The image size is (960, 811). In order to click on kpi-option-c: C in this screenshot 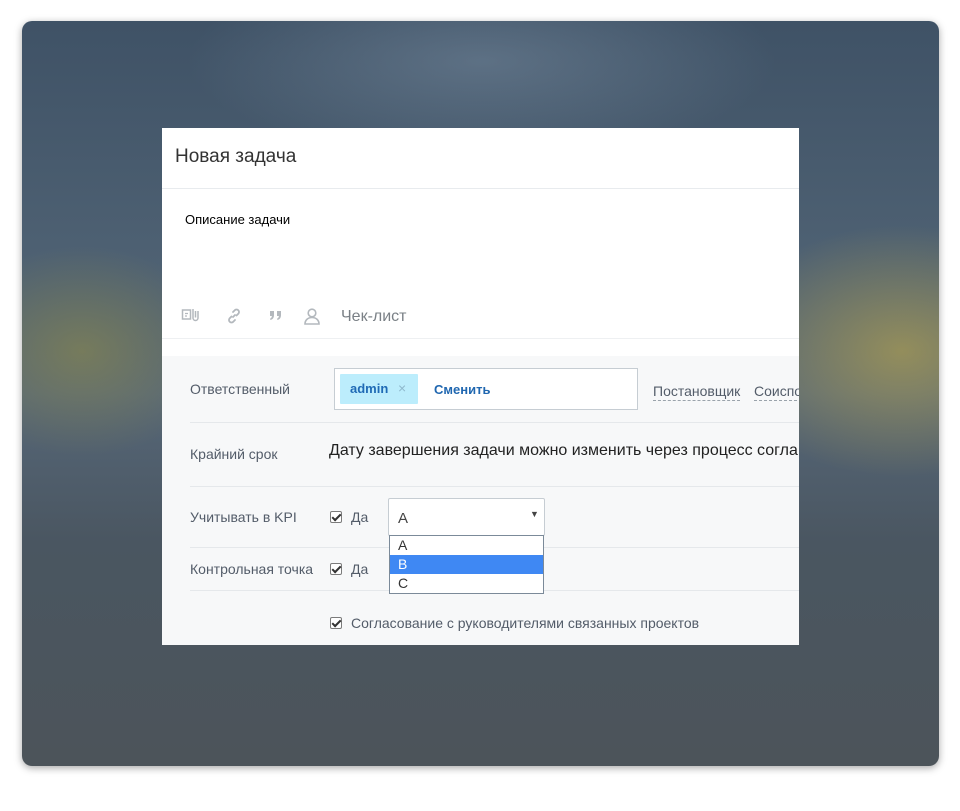, I will do `click(466, 583)`.